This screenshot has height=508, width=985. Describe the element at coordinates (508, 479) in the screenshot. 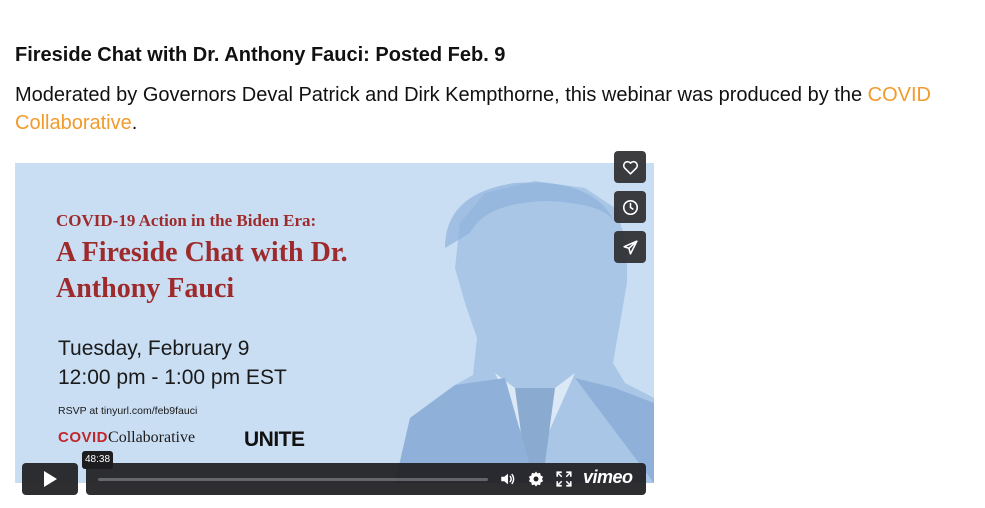

I see `volume-icon` at that location.